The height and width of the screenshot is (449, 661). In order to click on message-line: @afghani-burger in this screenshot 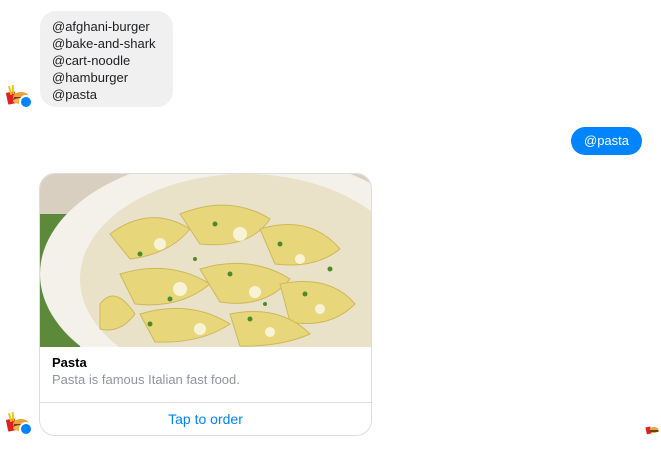, I will do `click(101, 26)`.